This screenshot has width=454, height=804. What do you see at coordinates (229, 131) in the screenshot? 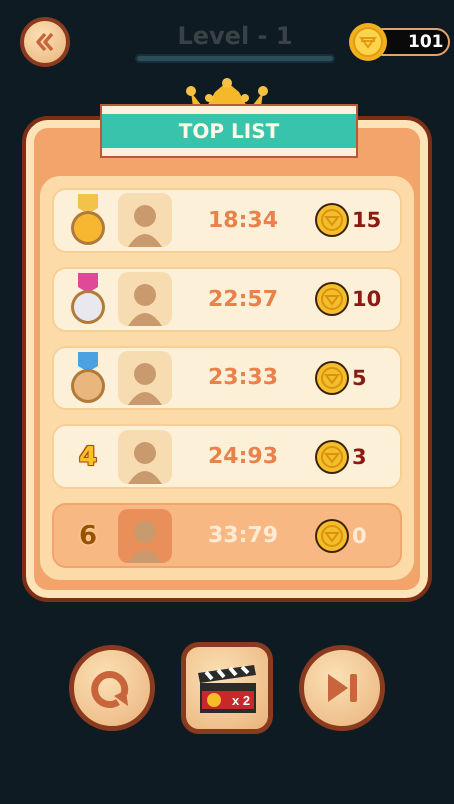
I see `banner-title: TOP LIST` at bounding box center [229, 131].